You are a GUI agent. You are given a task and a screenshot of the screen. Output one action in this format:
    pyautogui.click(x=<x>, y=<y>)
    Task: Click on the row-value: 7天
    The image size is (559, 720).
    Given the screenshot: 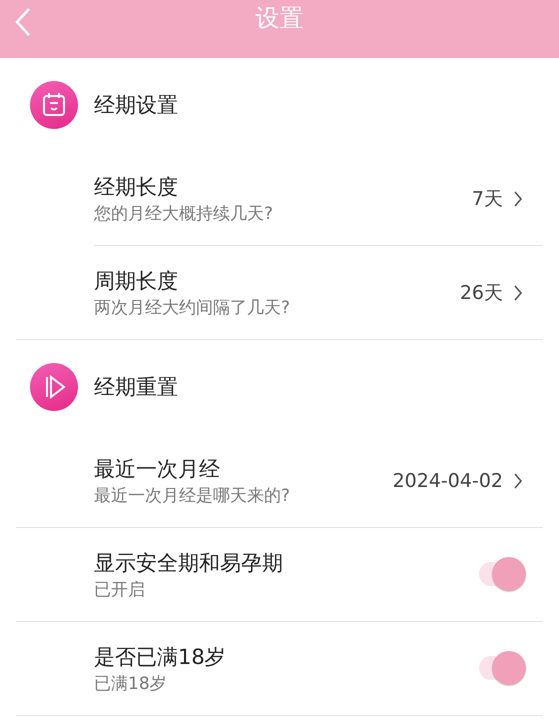 What is the action you would take?
    pyautogui.click(x=487, y=199)
    